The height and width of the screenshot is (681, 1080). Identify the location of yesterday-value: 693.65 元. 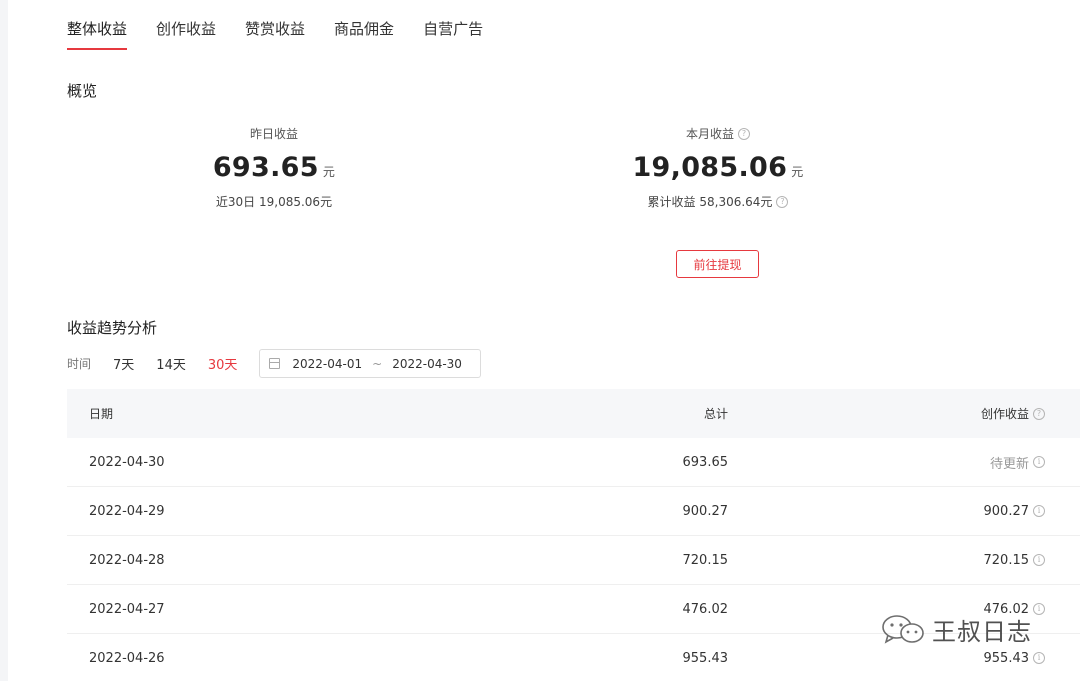
(274, 167).